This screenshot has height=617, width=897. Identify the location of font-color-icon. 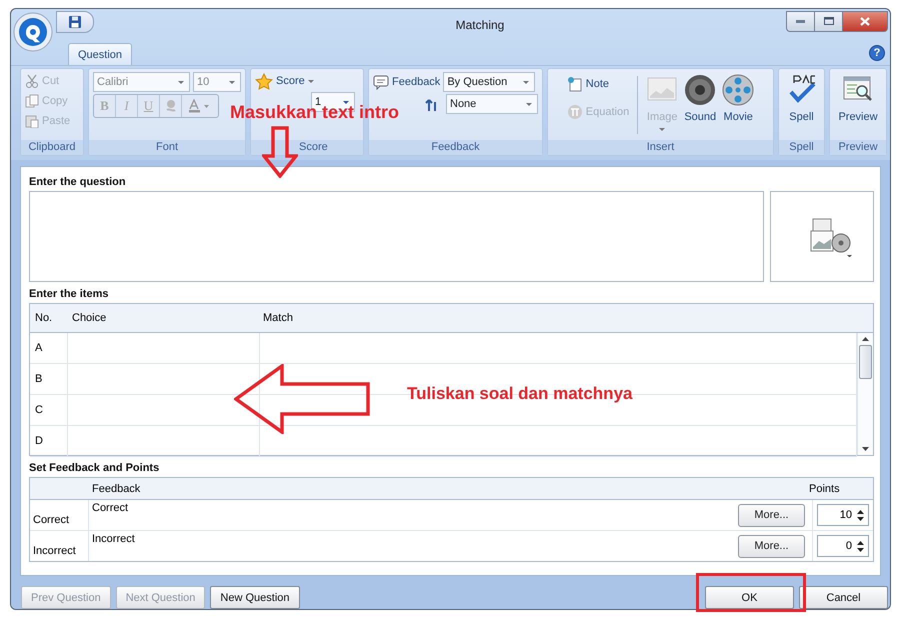
(199, 106).